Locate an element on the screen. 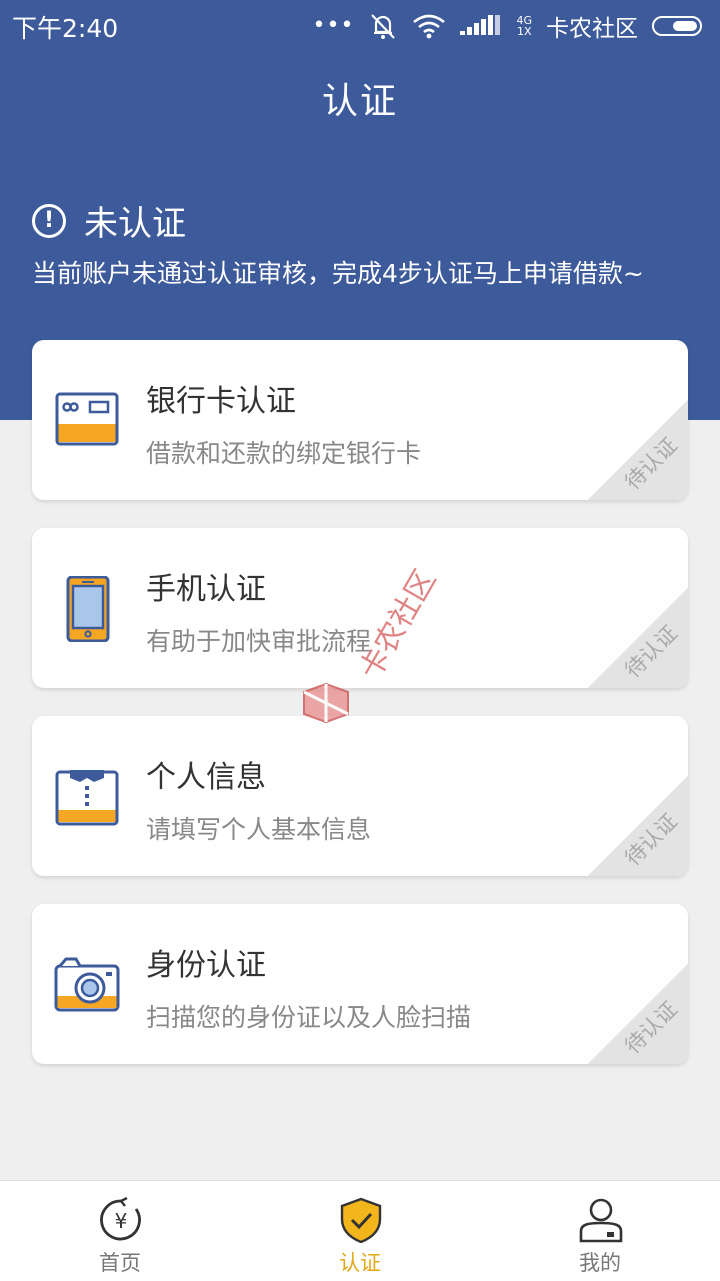  nav-mine-label: 我的 is located at coordinates (600, 1263).